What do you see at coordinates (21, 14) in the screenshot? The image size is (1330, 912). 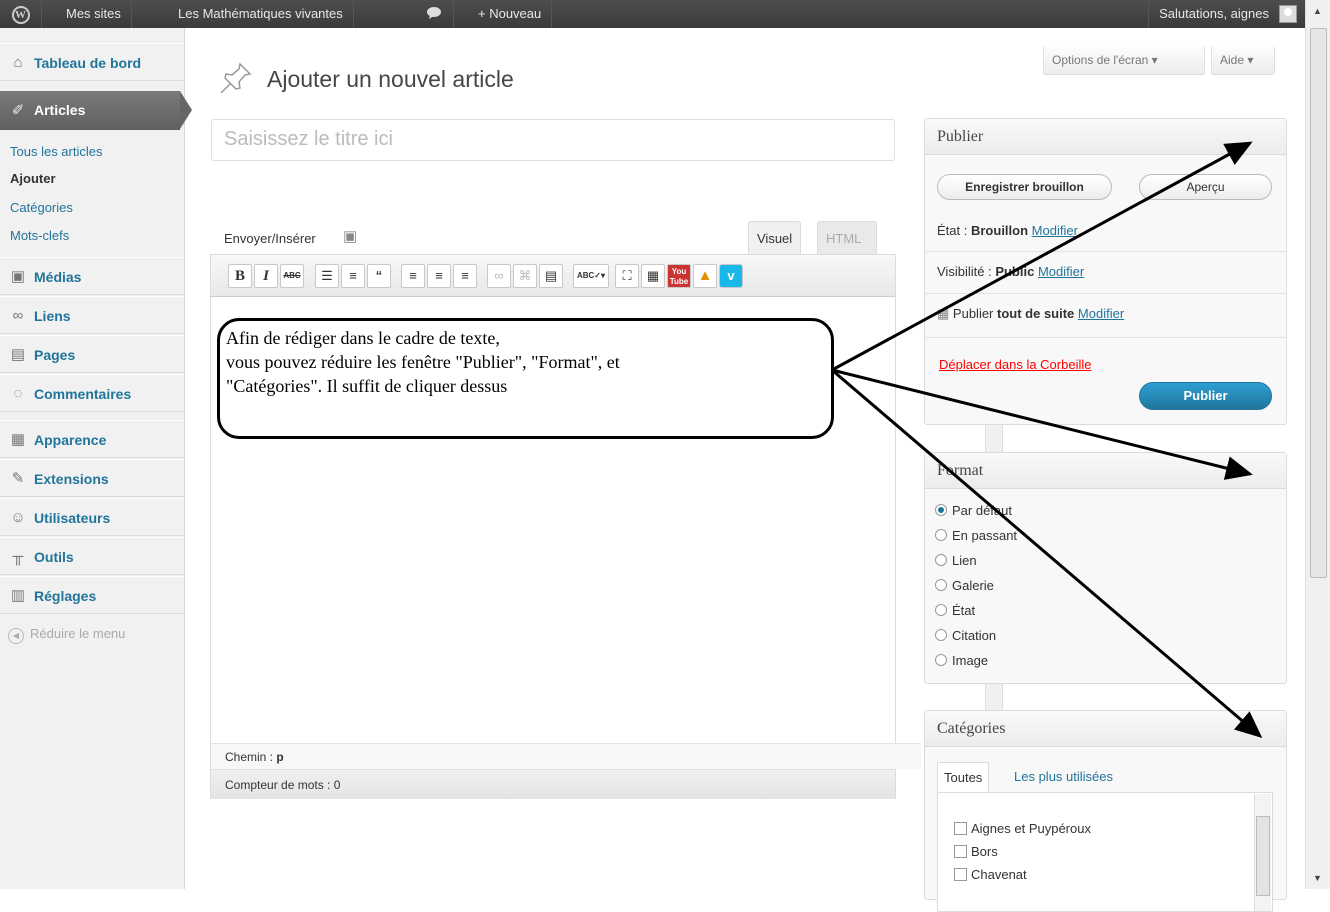 I see `wordpress-logo-icon: W` at bounding box center [21, 14].